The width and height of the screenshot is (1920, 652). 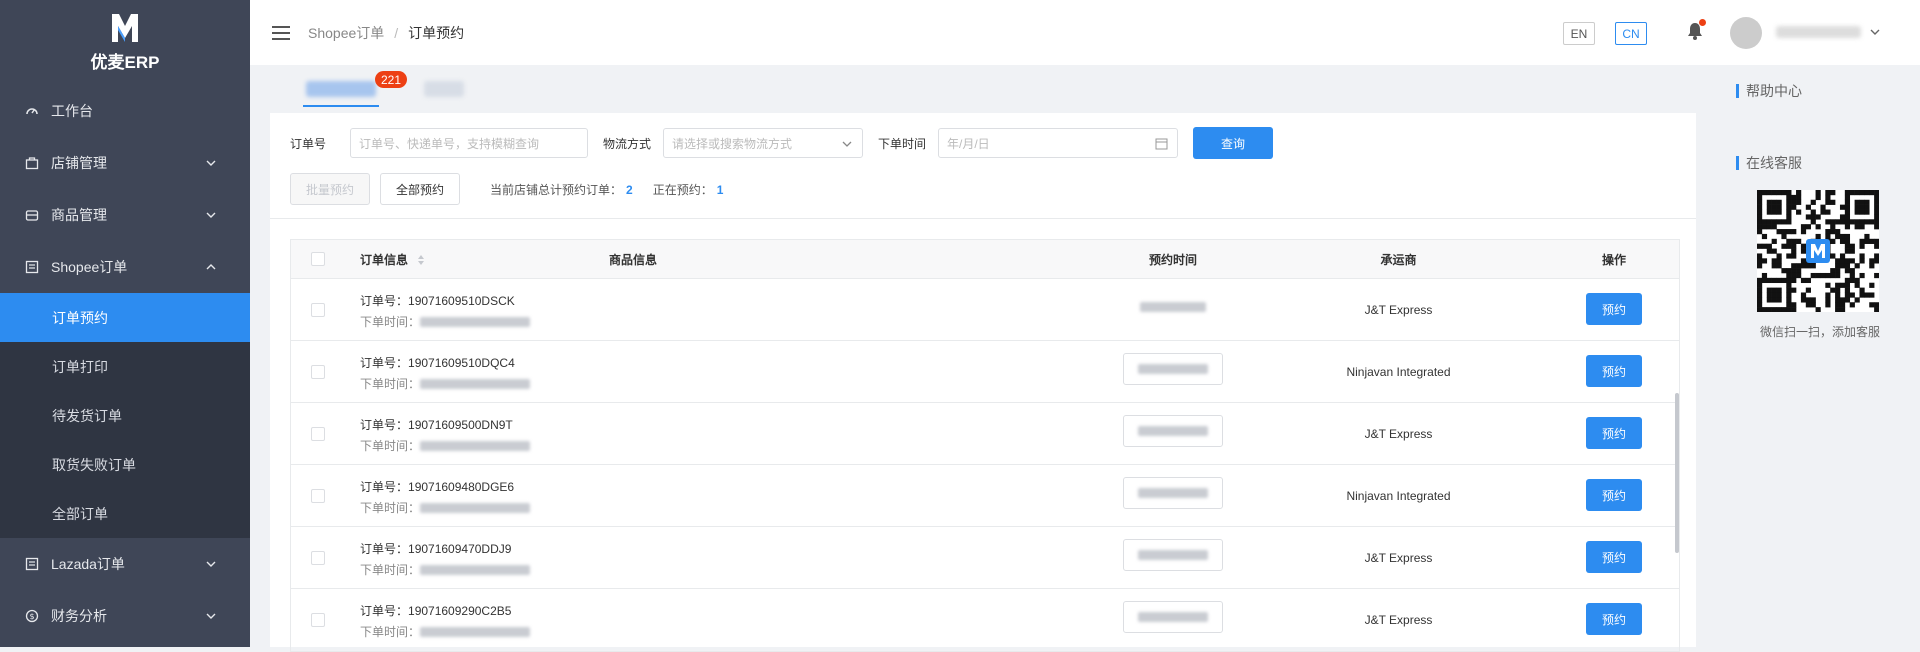 What do you see at coordinates (330, 189) in the screenshot?
I see `batch-reserve-button: 批量预约` at bounding box center [330, 189].